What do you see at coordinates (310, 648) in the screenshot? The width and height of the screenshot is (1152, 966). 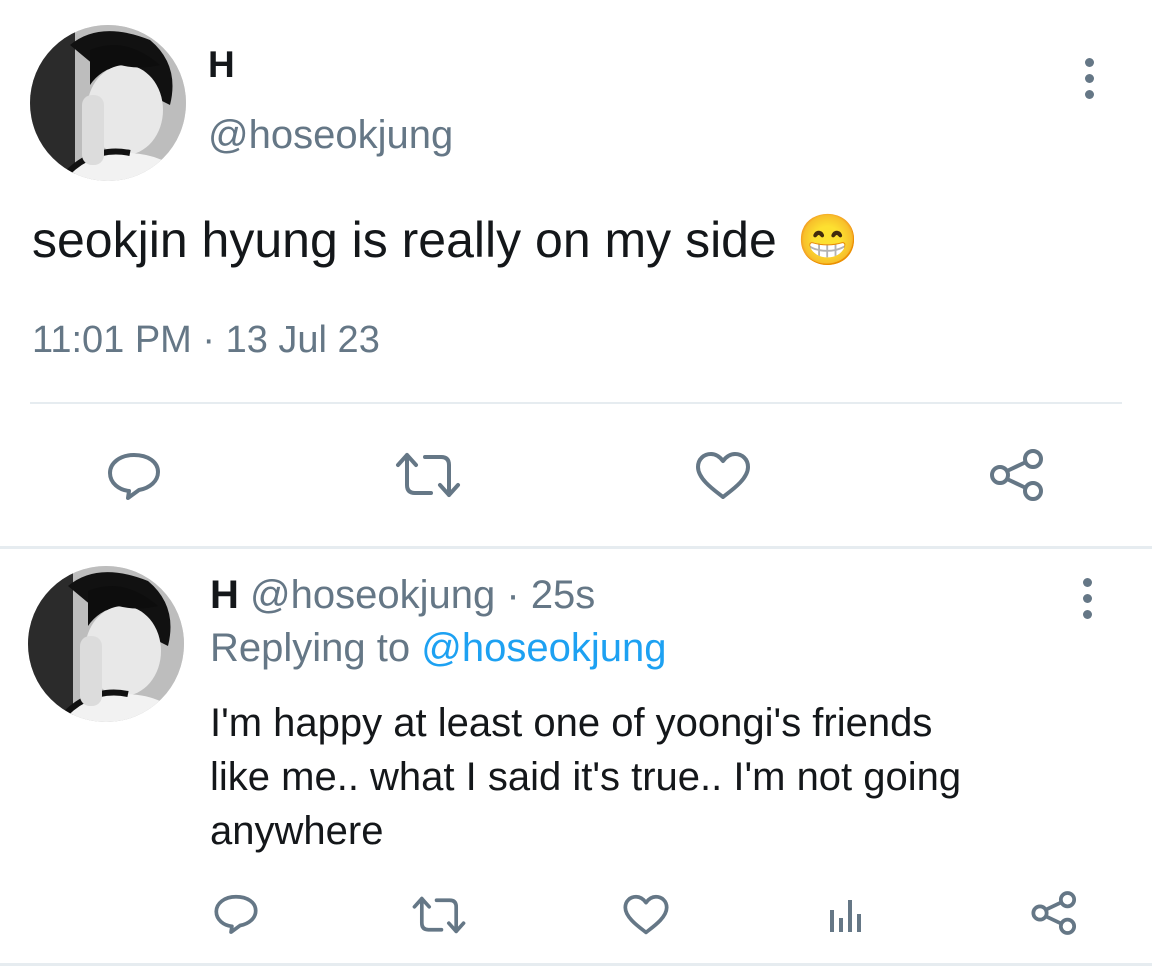 I see `replying-to-label: Replying to` at bounding box center [310, 648].